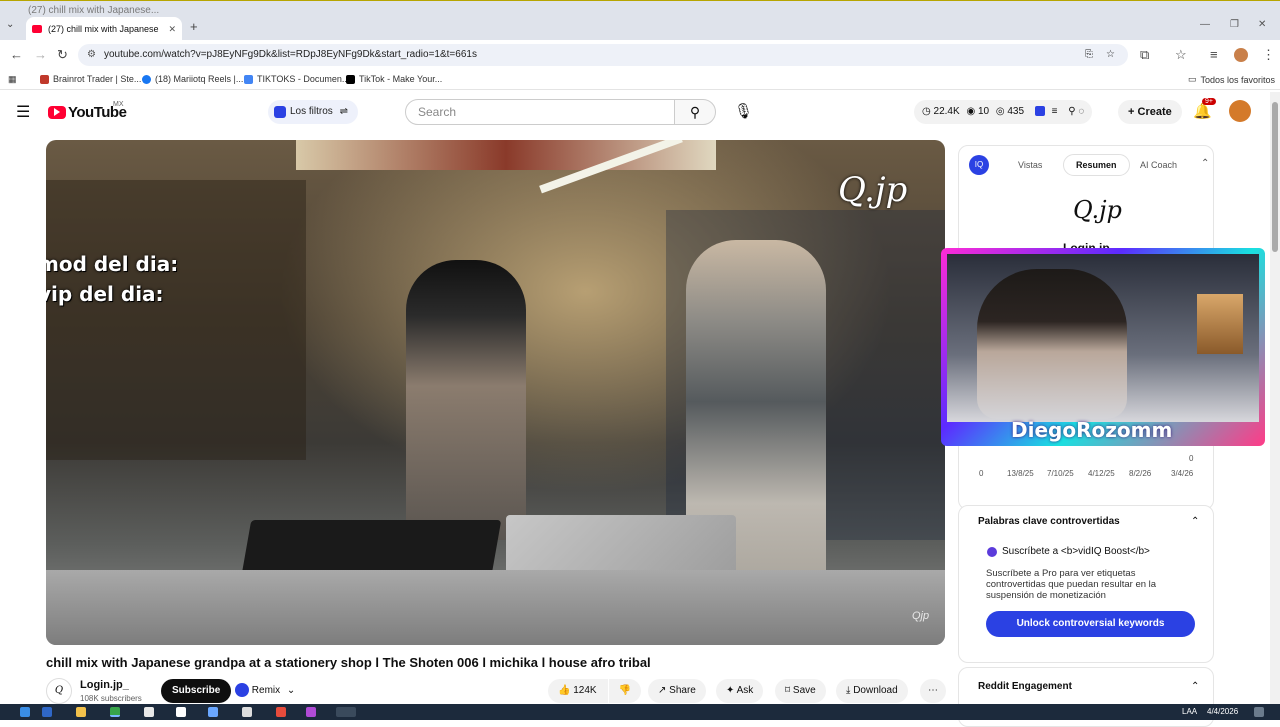 This screenshot has height=727, width=1280. Describe the element at coordinates (564, 690) in the screenshot. I see `thumbs-up-icon: 👍` at that location.